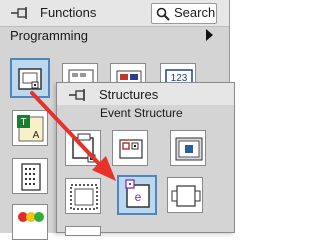  I want to click on annotation-arrow, so click(73, 136).